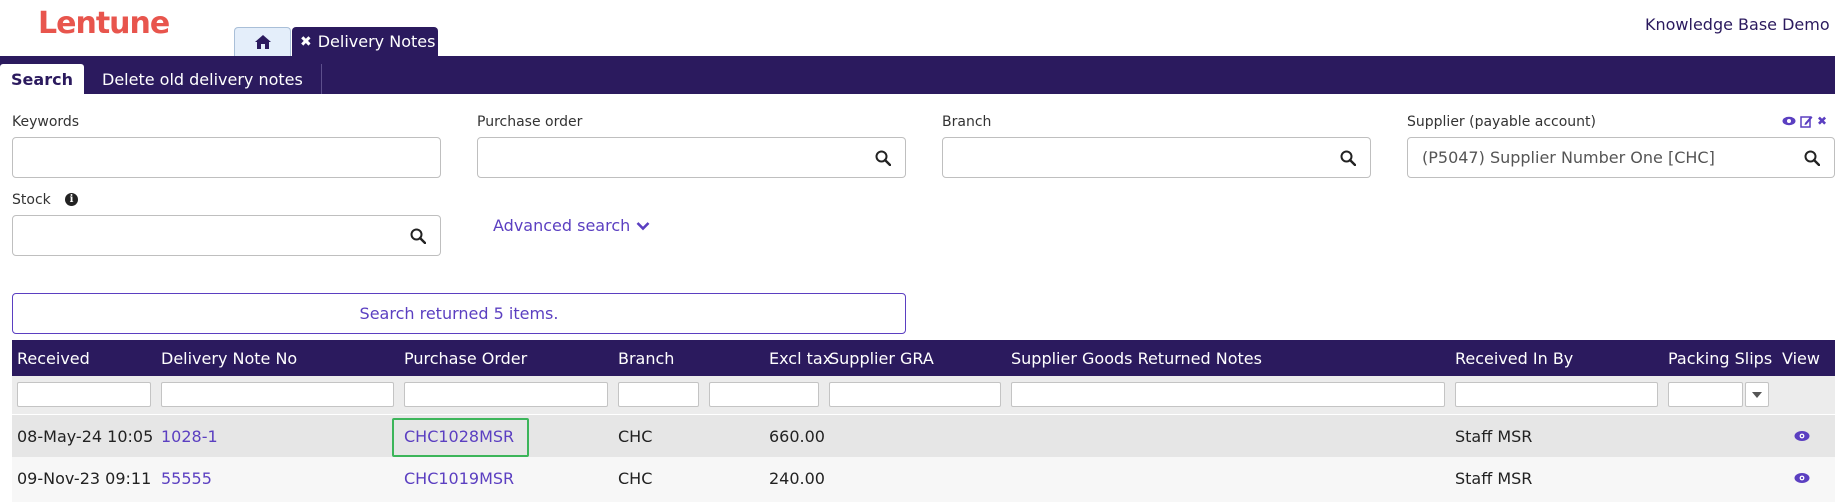  I want to click on clear-icon: ✖, so click(1822, 121).